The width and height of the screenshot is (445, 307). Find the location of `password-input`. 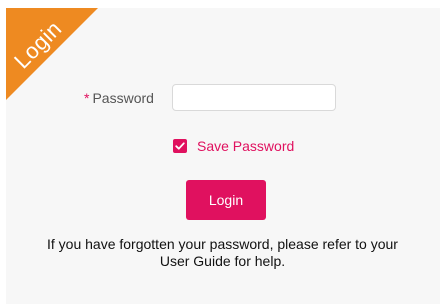

password-input is located at coordinates (254, 97).